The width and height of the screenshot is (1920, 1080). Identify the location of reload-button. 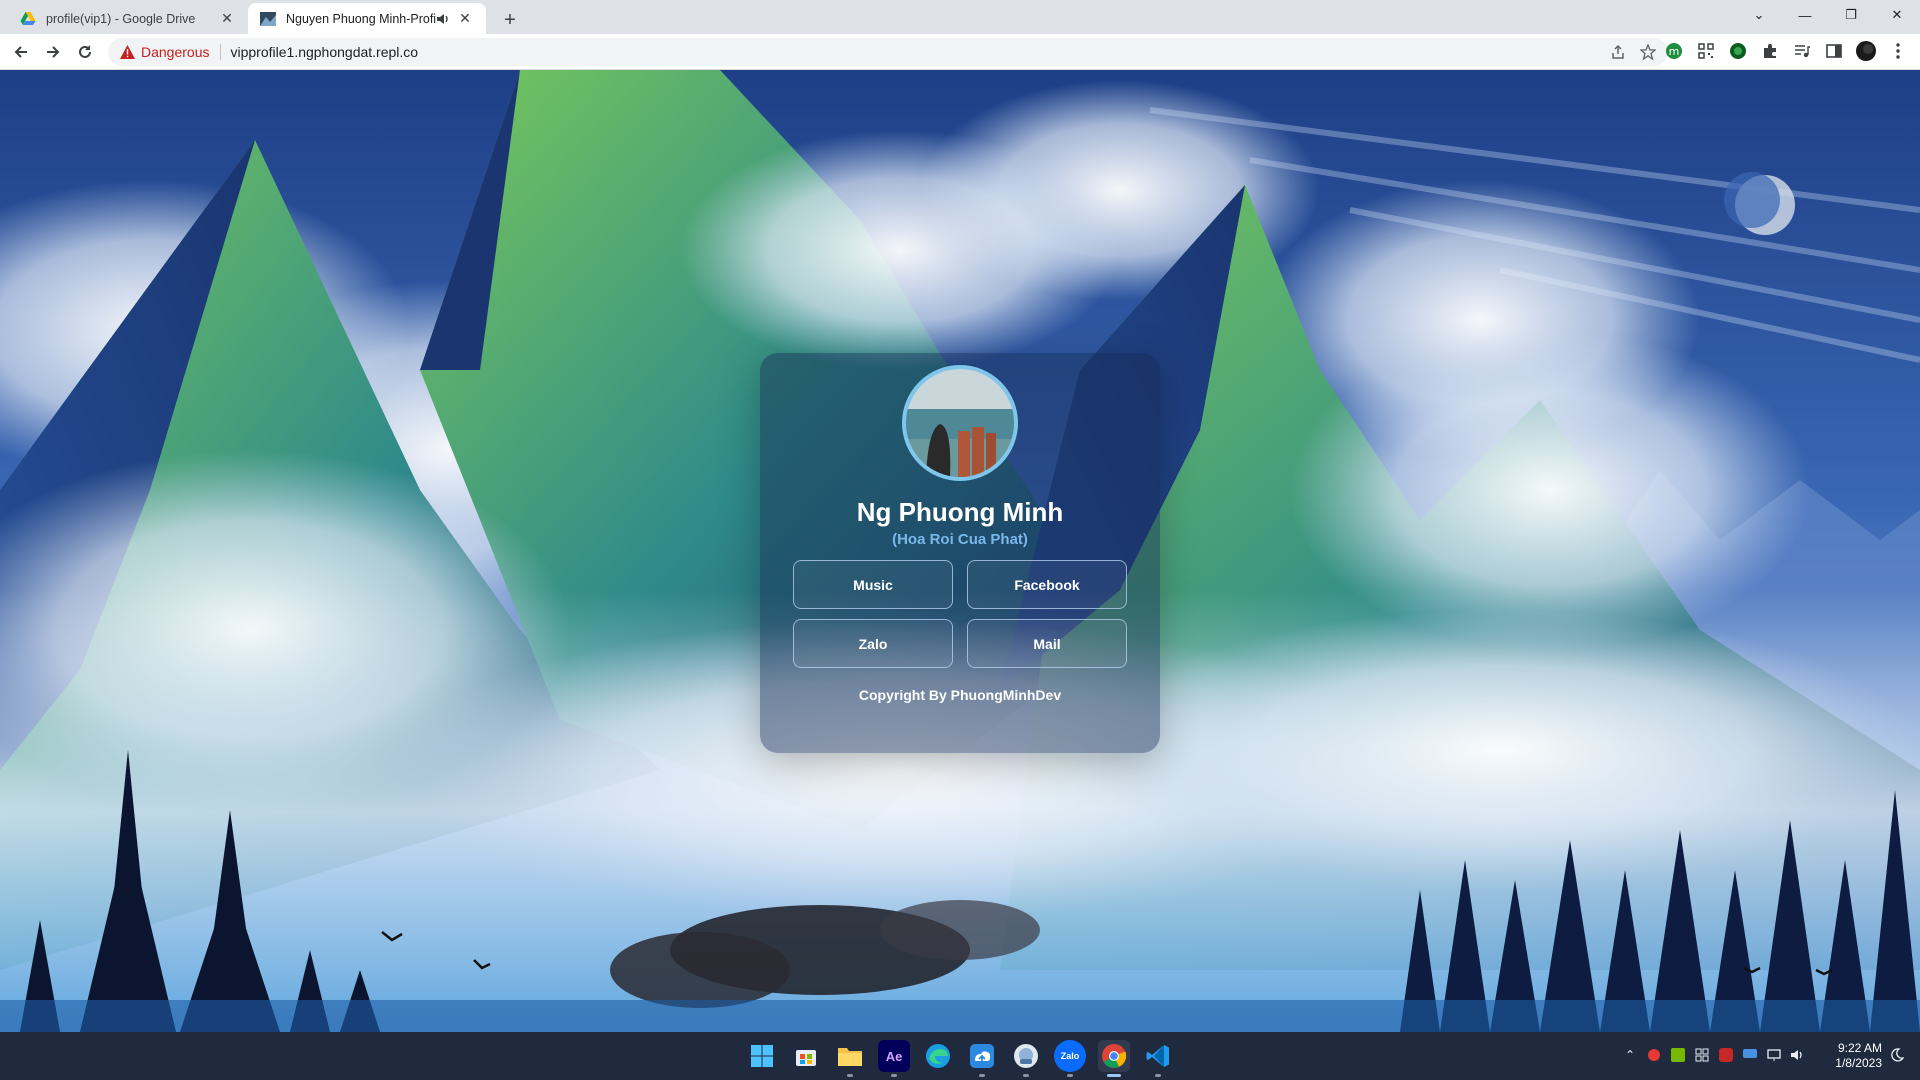
(85, 52).